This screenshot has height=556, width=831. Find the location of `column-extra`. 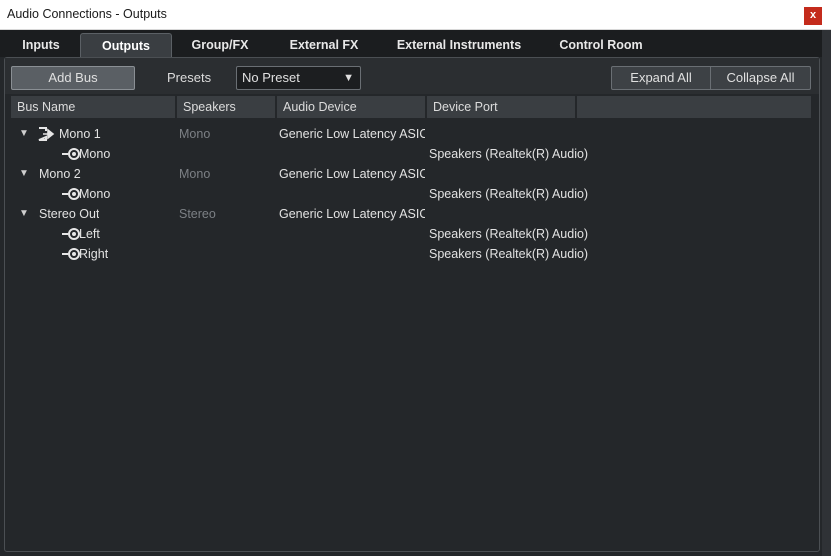

column-extra is located at coordinates (694, 107).